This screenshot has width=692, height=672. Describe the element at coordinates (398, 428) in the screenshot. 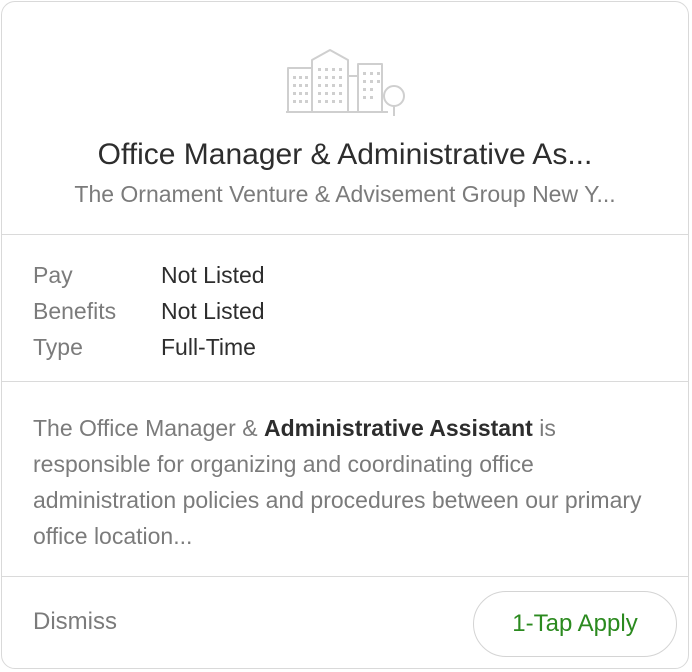

I see `description-highlight: Administrative Assistant` at that location.